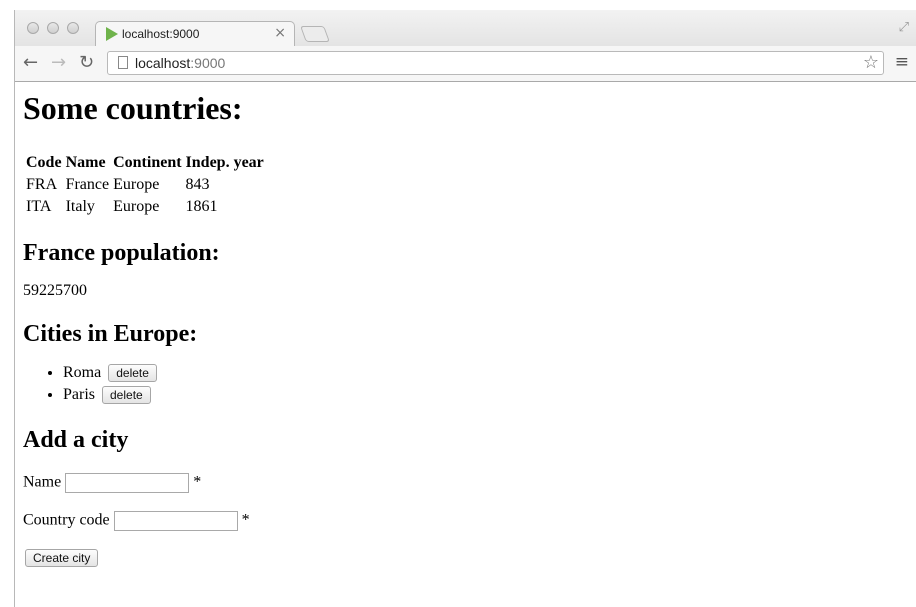  Describe the element at coordinates (30, 62) in the screenshot. I see `back-arrow-icon: ←` at that location.